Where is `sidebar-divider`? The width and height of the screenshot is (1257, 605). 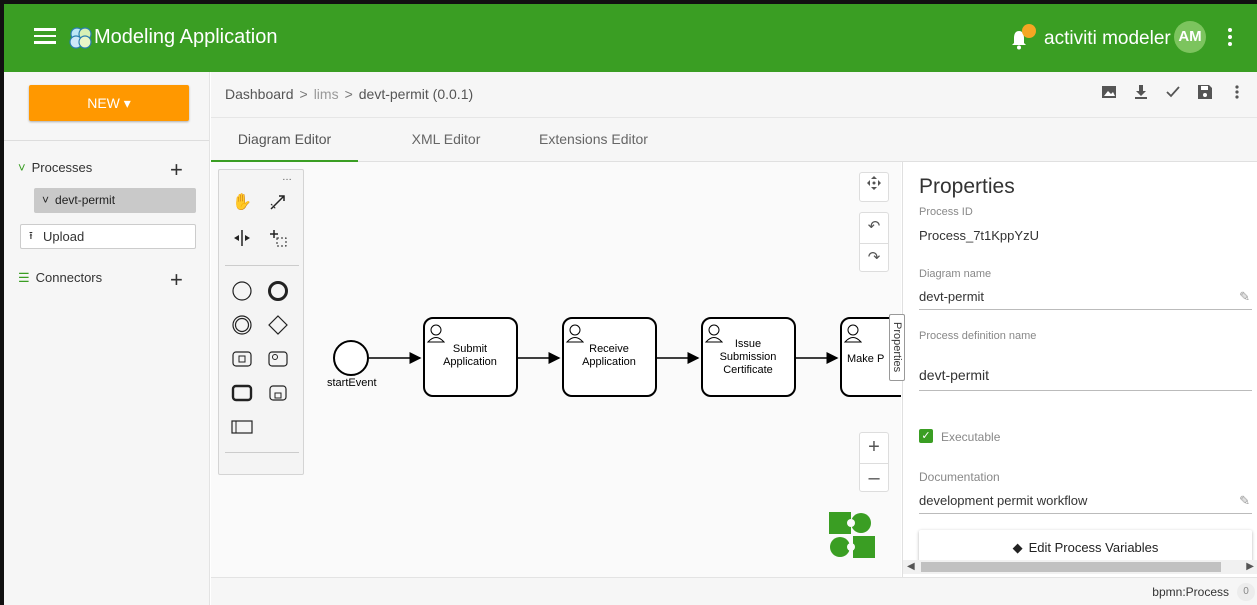 sidebar-divider is located at coordinates (106, 140).